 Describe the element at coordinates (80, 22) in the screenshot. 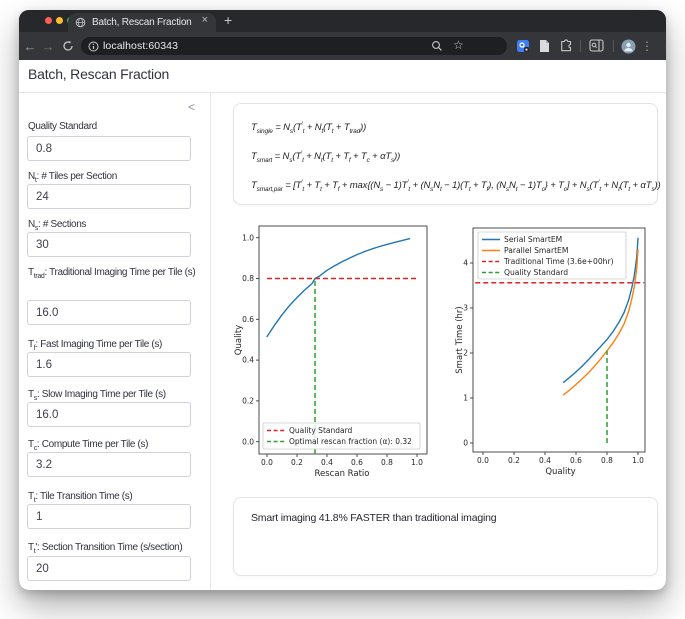

I see `globe-favicon-icon` at that location.